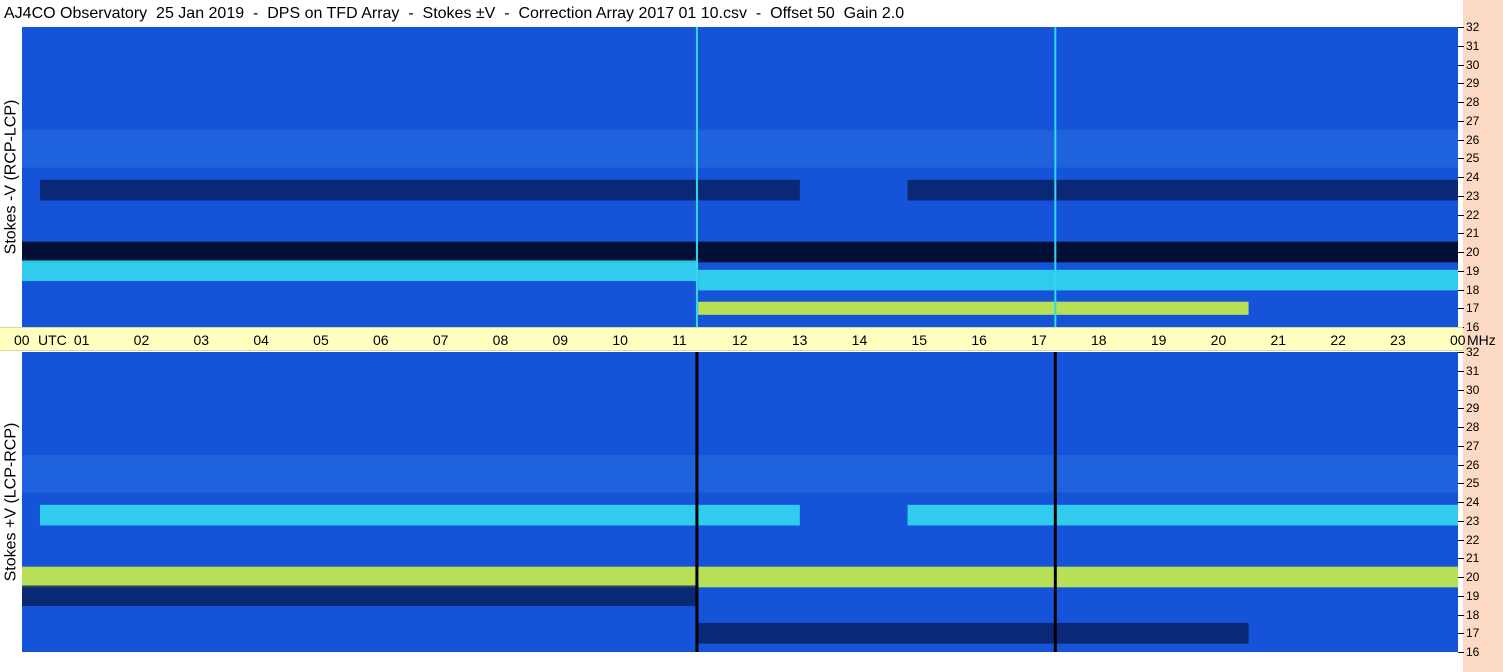  What do you see at coordinates (1468, 45) in the screenshot?
I see `top-freq-tick: 31` at bounding box center [1468, 45].